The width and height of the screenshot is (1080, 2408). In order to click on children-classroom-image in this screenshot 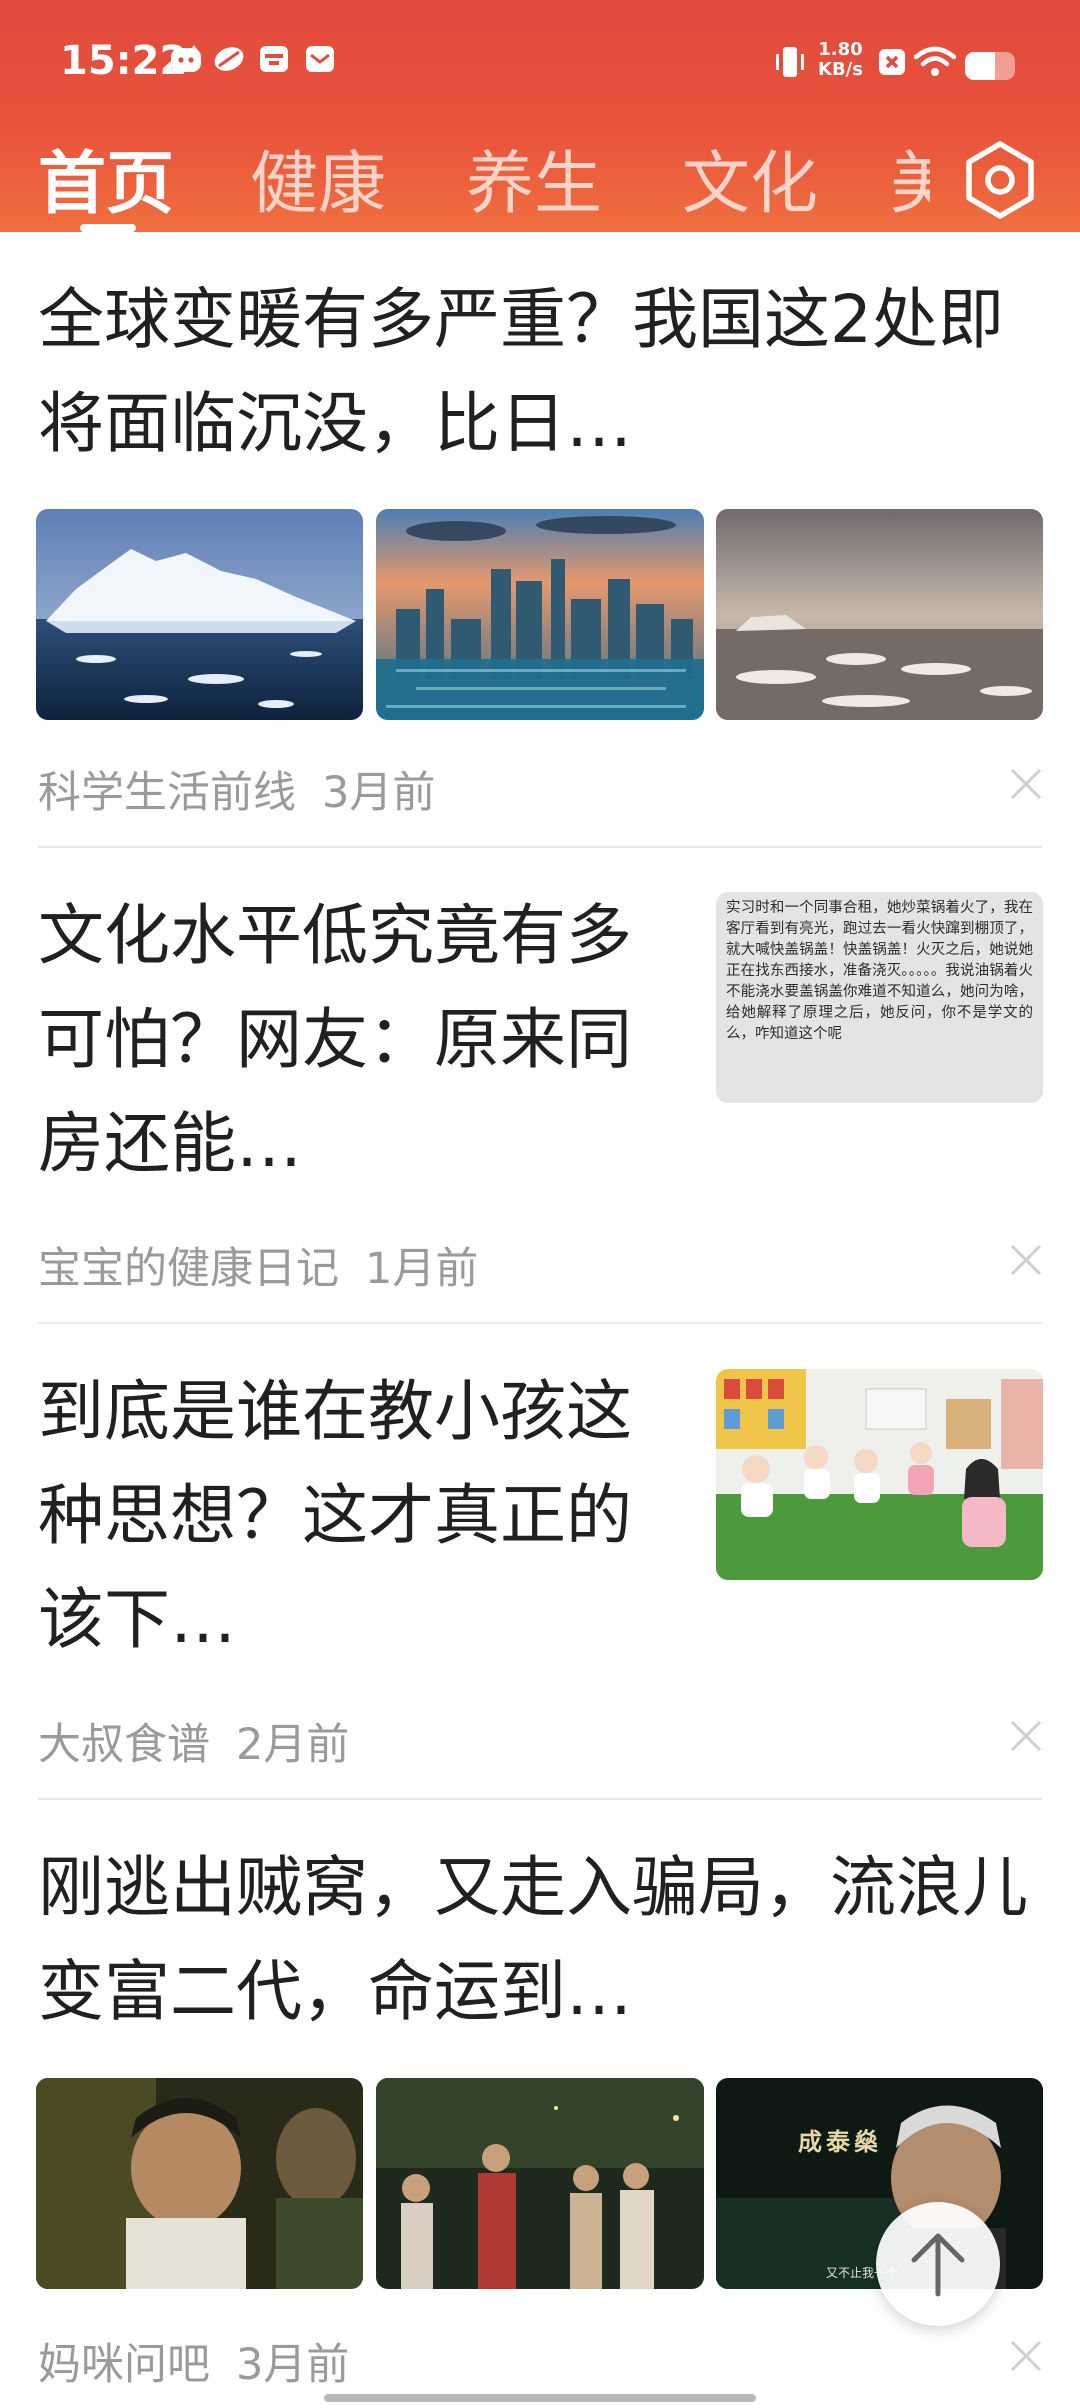, I will do `click(879, 1474)`.